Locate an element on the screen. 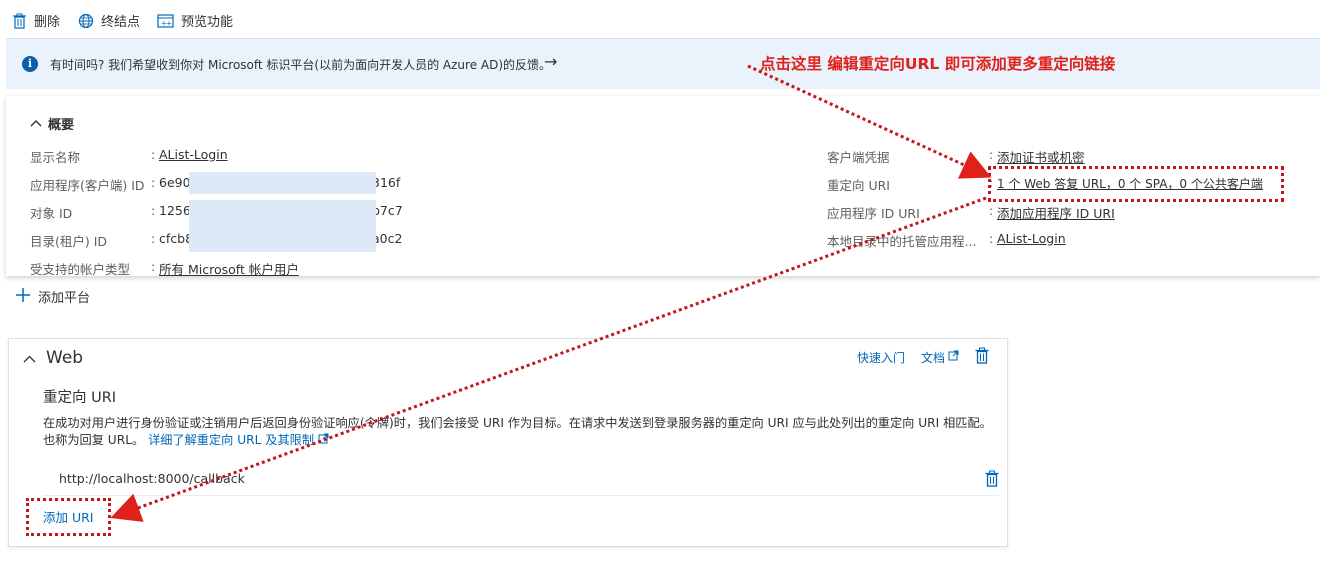  quickstart-link: 快速入门 is located at coordinates (881, 357).